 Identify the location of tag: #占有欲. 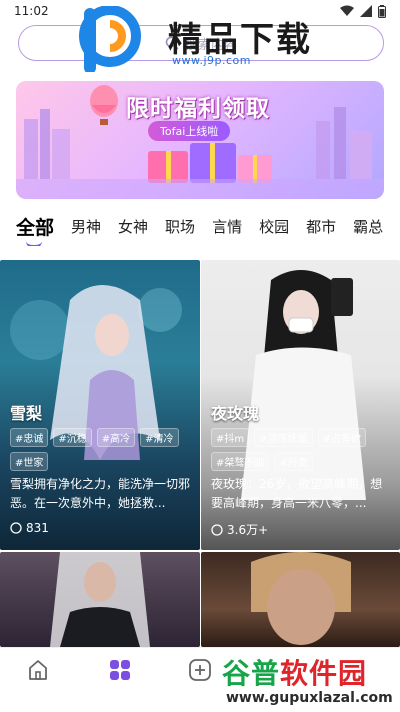
(341, 437).